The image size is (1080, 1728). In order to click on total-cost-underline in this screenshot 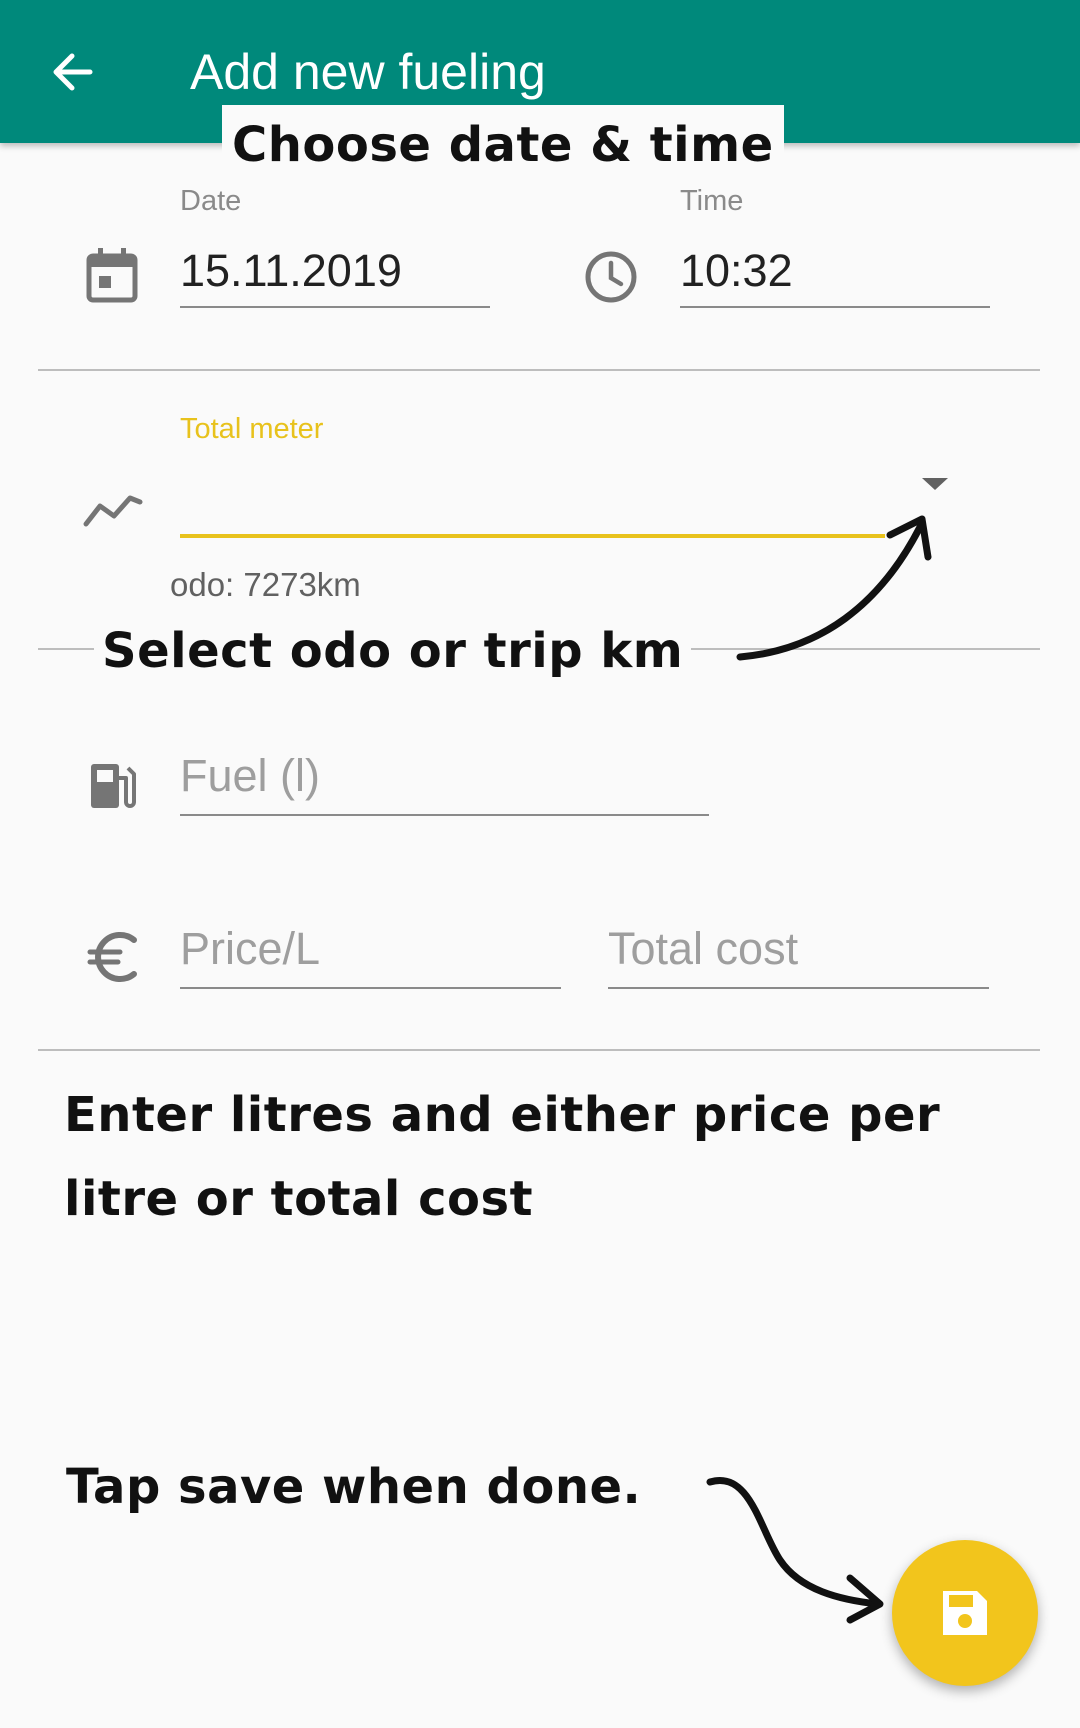, I will do `click(798, 988)`.